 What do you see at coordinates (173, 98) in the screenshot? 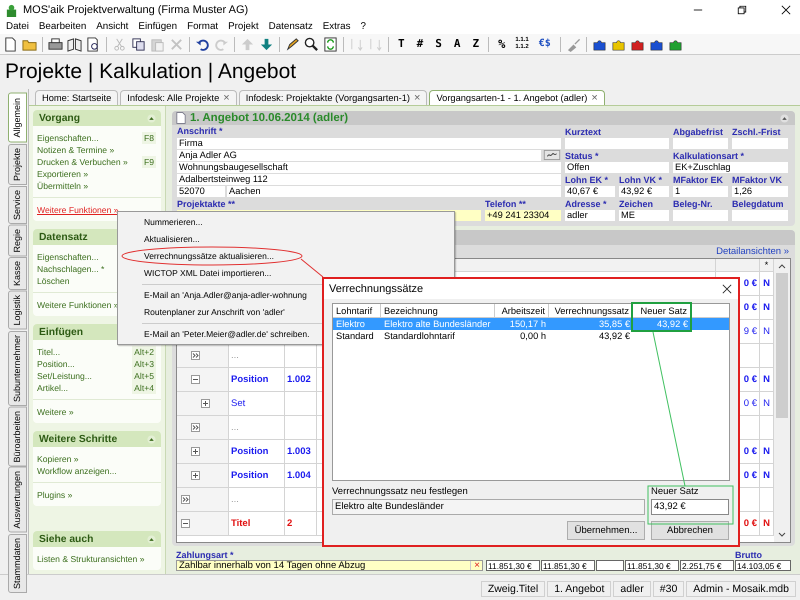
I see `tab-label: Infodesk: Alle Projekte` at bounding box center [173, 98].